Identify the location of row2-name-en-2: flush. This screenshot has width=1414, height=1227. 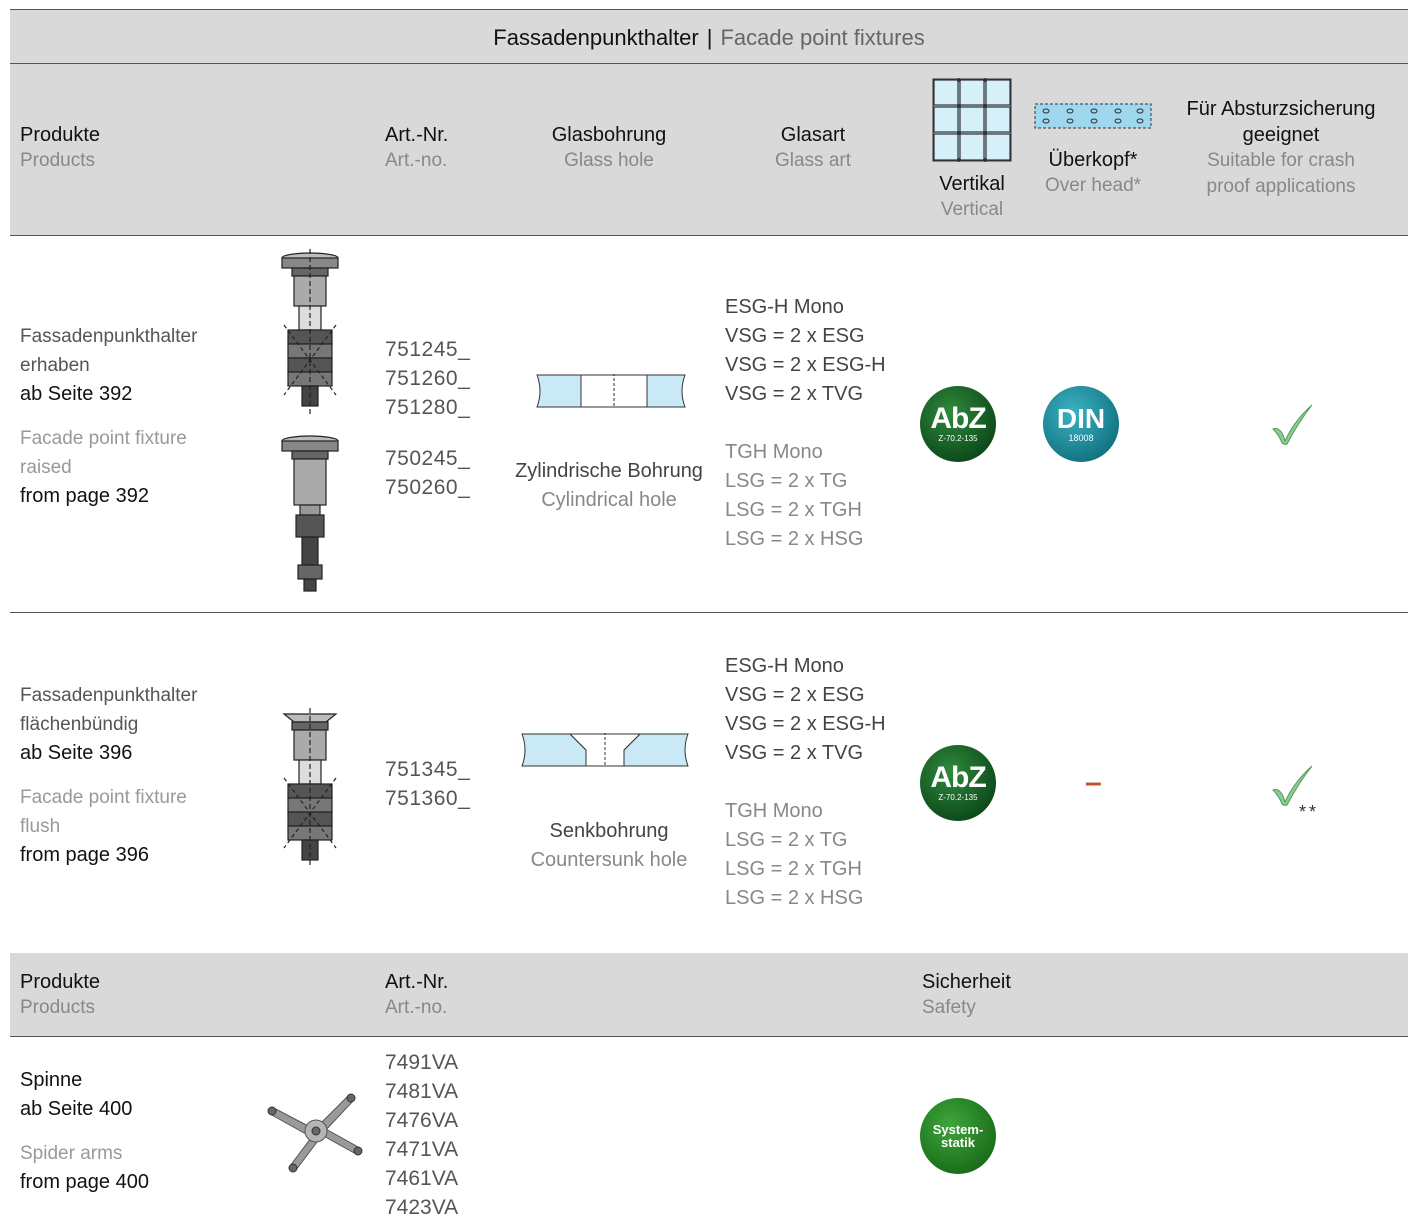
(40, 826).